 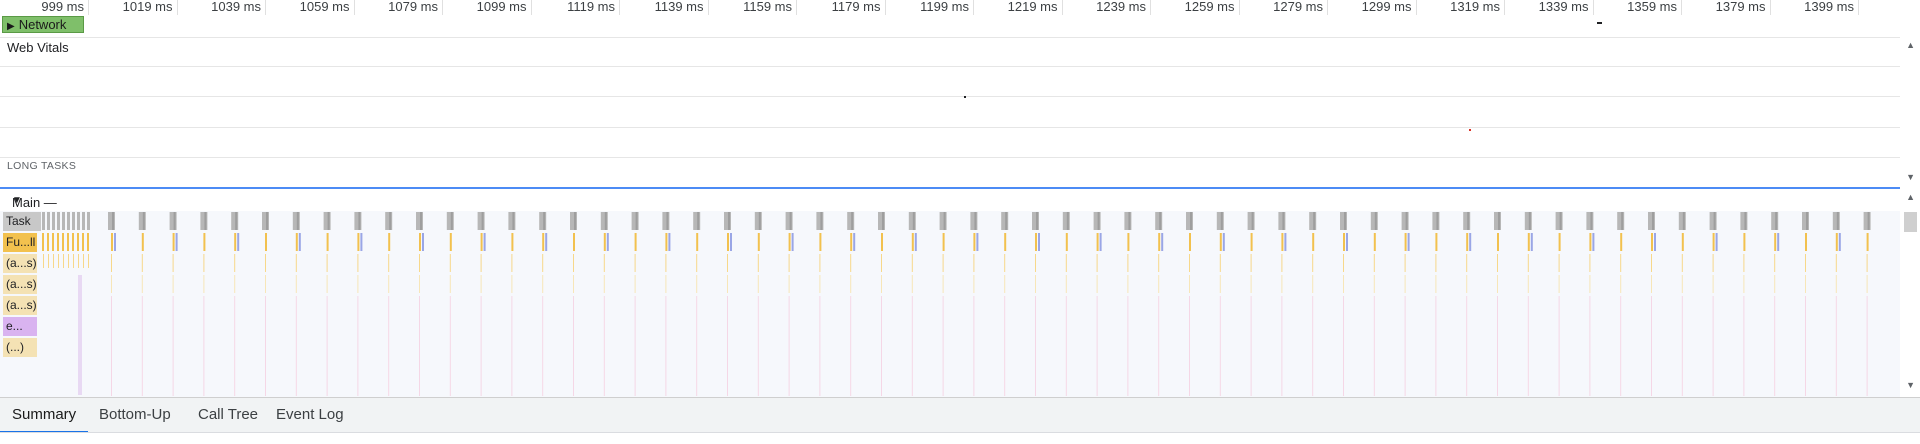 What do you see at coordinates (20, 242) in the screenshot?
I see `flame-row-label: Fu...ll` at bounding box center [20, 242].